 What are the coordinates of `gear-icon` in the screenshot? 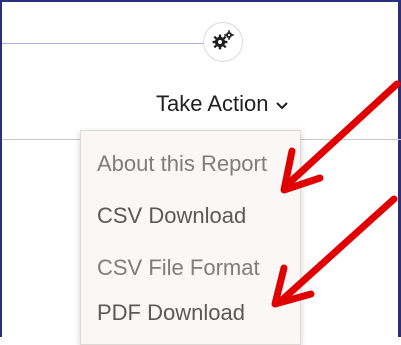 It's located at (223, 42).